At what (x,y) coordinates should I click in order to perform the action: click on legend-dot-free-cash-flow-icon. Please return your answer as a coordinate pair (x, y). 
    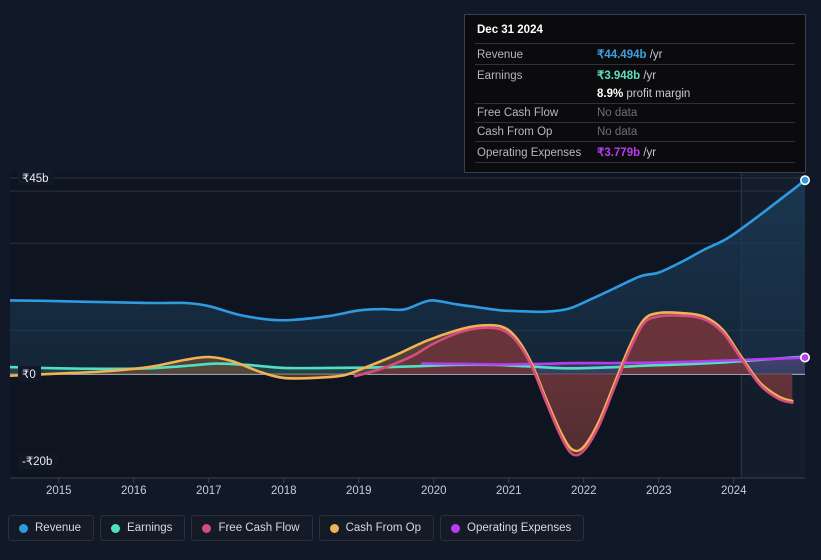
    Looking at the image, I should click on (207, 528).